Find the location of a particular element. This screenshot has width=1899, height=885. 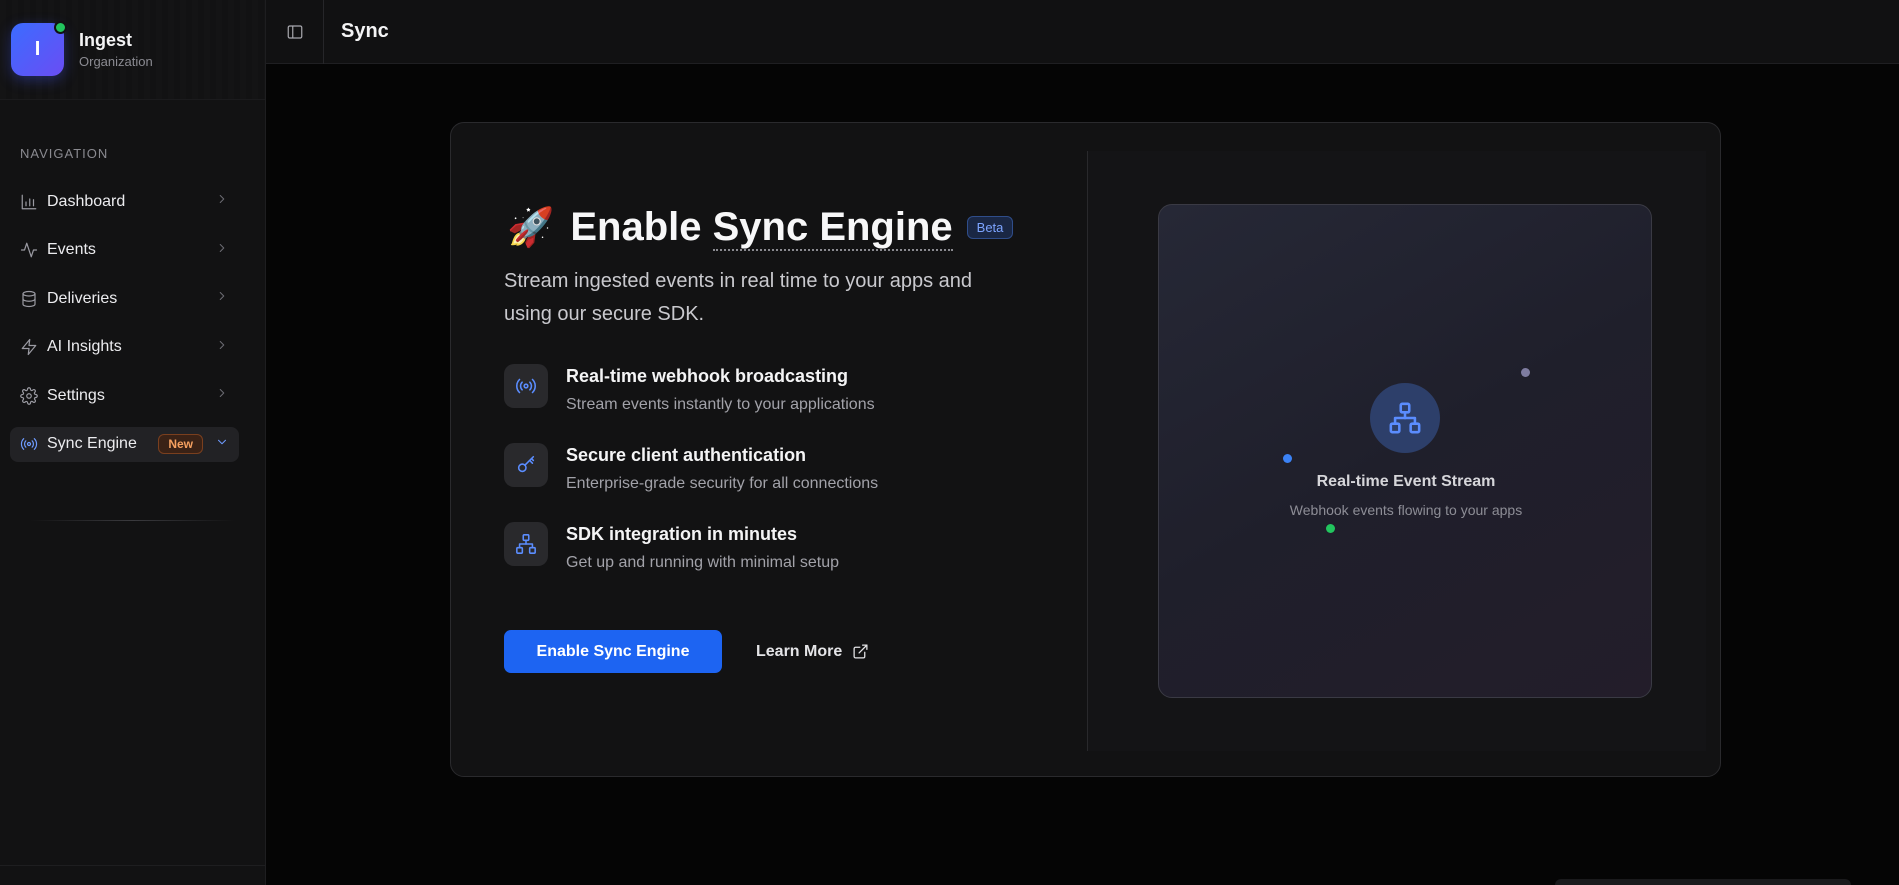

rocket-icon: 🚀 is located at coordinates (531, 227).